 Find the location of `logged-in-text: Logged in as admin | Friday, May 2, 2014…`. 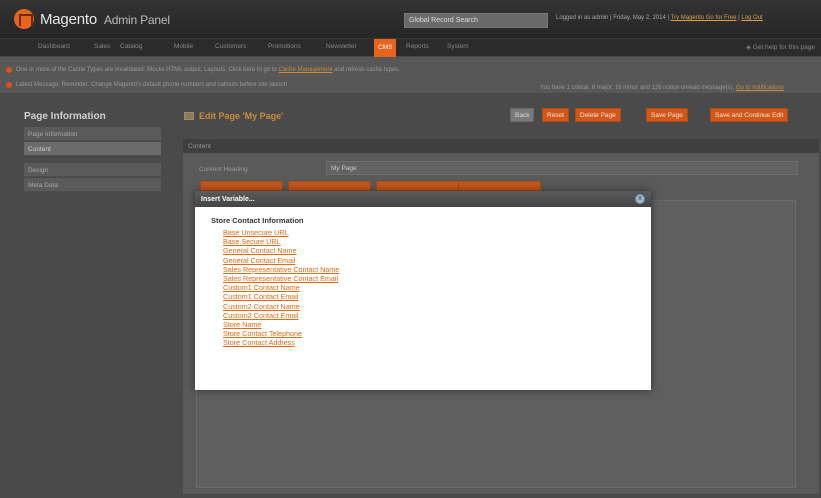

logged-in-text: Logged in as admin | Friday, May 2, 2014… is located at coordinates (613, 18).